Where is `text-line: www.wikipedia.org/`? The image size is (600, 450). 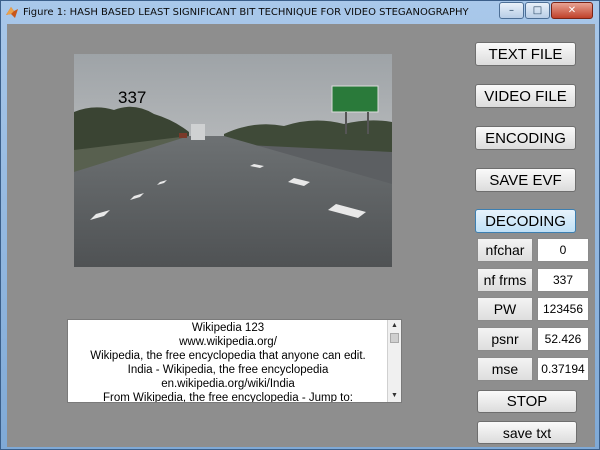 text-line: www.wikipedia.org/ is located at coordinates (228, 342).